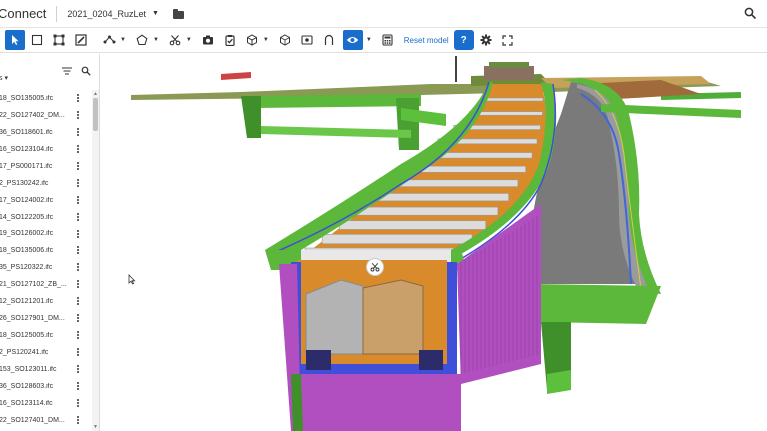 This screenshot has height=431, width=767. What do you see at coordinates (95, 427) in the screenshot?
I see `scroll-down-icon: ▼` at bounding box center [95, 427].